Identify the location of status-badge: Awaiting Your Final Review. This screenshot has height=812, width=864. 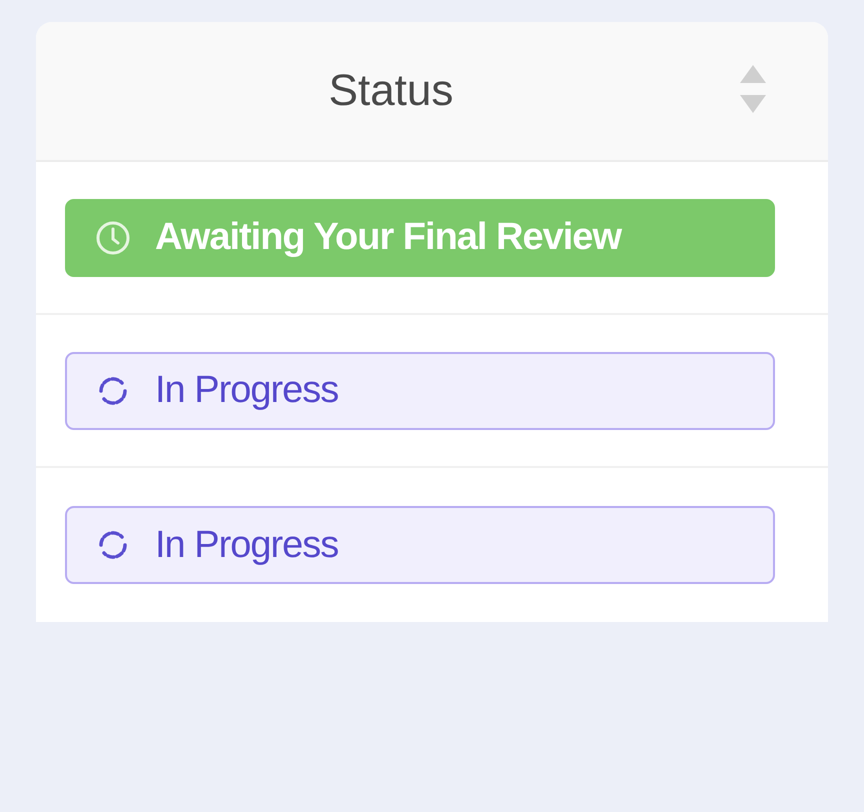
(420, 237).